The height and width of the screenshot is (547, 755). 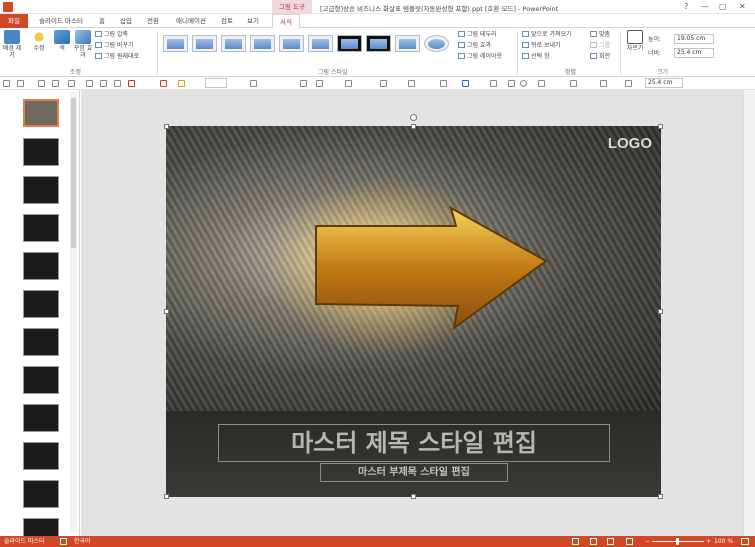 I want to click on shape-fill-icon, so click(x=163, y=83).